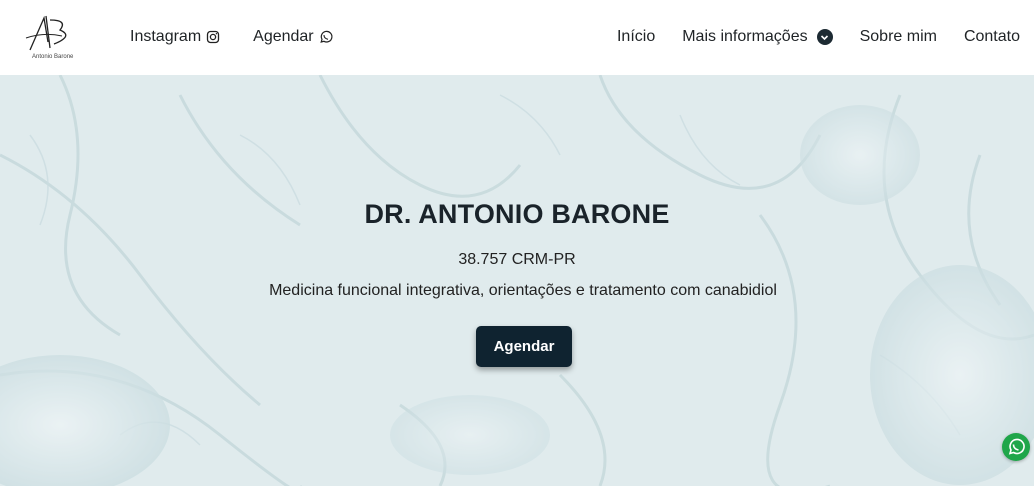  What do you see at coordinates (517, 214) in the screenshot?
I see `hero-title: DR. ANTONIO BARONE` at bounding box center [517, 214].